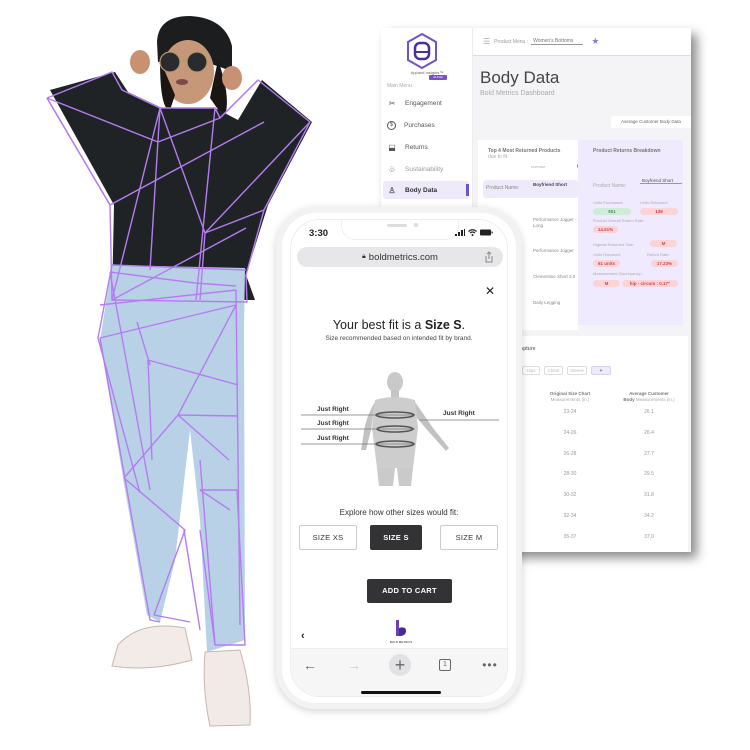  Describe the element at coordinates (532, 189) in the screenshot. I see `product-row-selected: Product Name: Boyfriend Short` at that location.